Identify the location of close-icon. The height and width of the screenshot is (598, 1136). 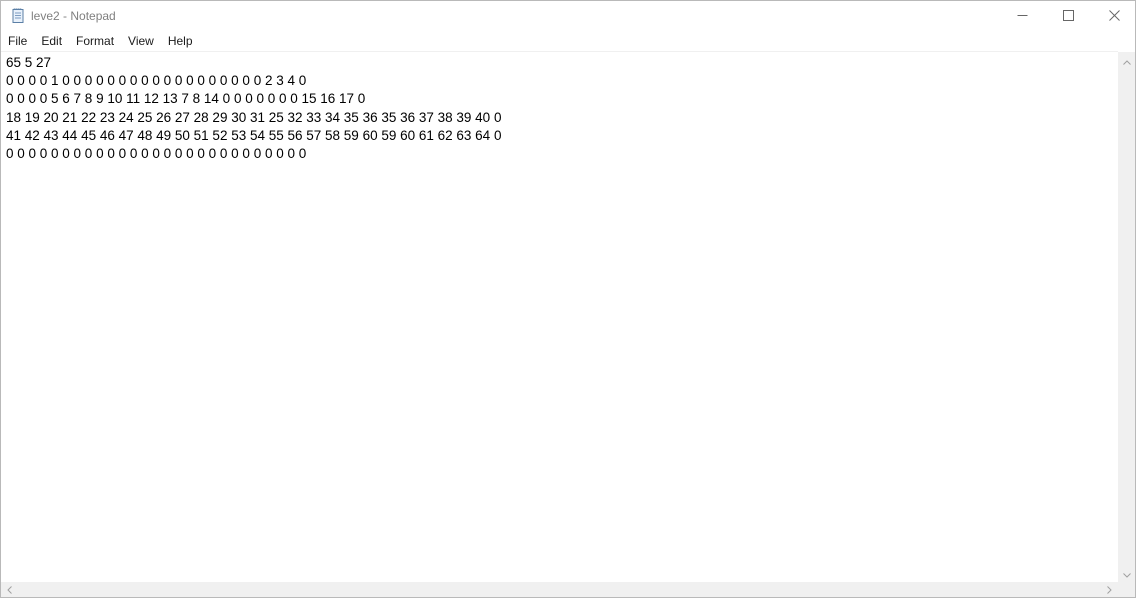
(1114, 17).